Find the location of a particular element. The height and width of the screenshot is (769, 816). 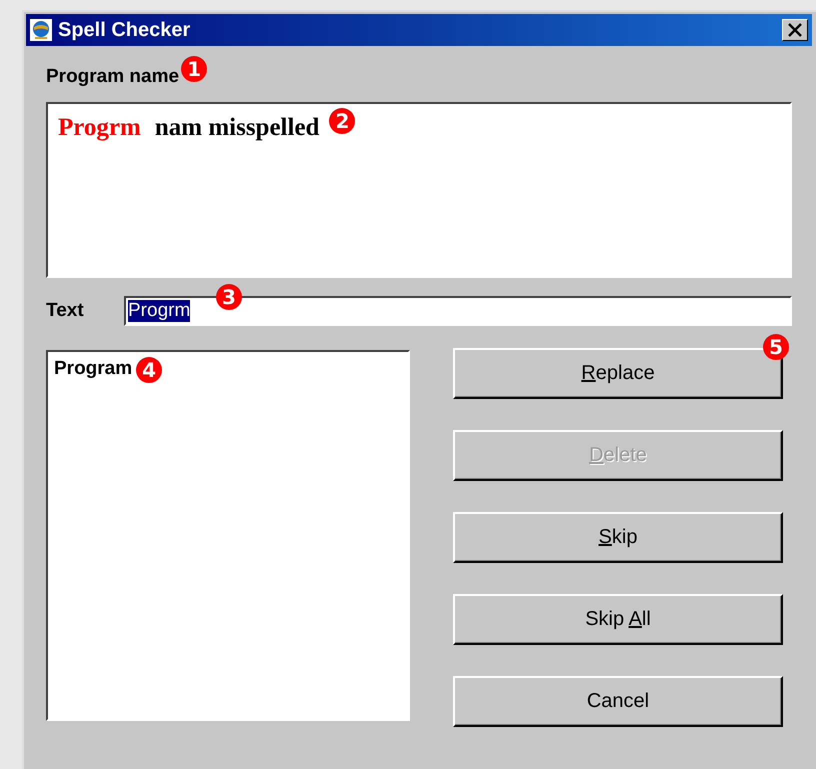

close-icon is located at coordinates (795, 30).